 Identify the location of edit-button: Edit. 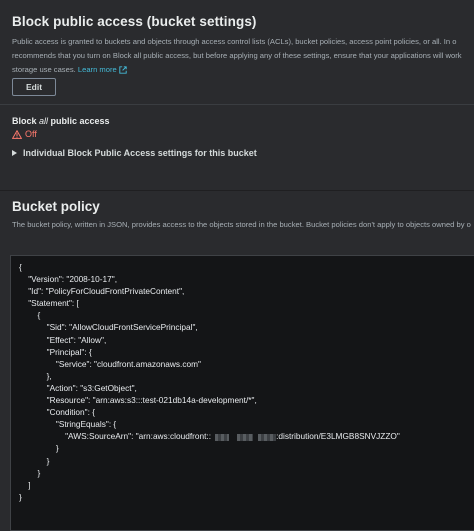
(34, 87).